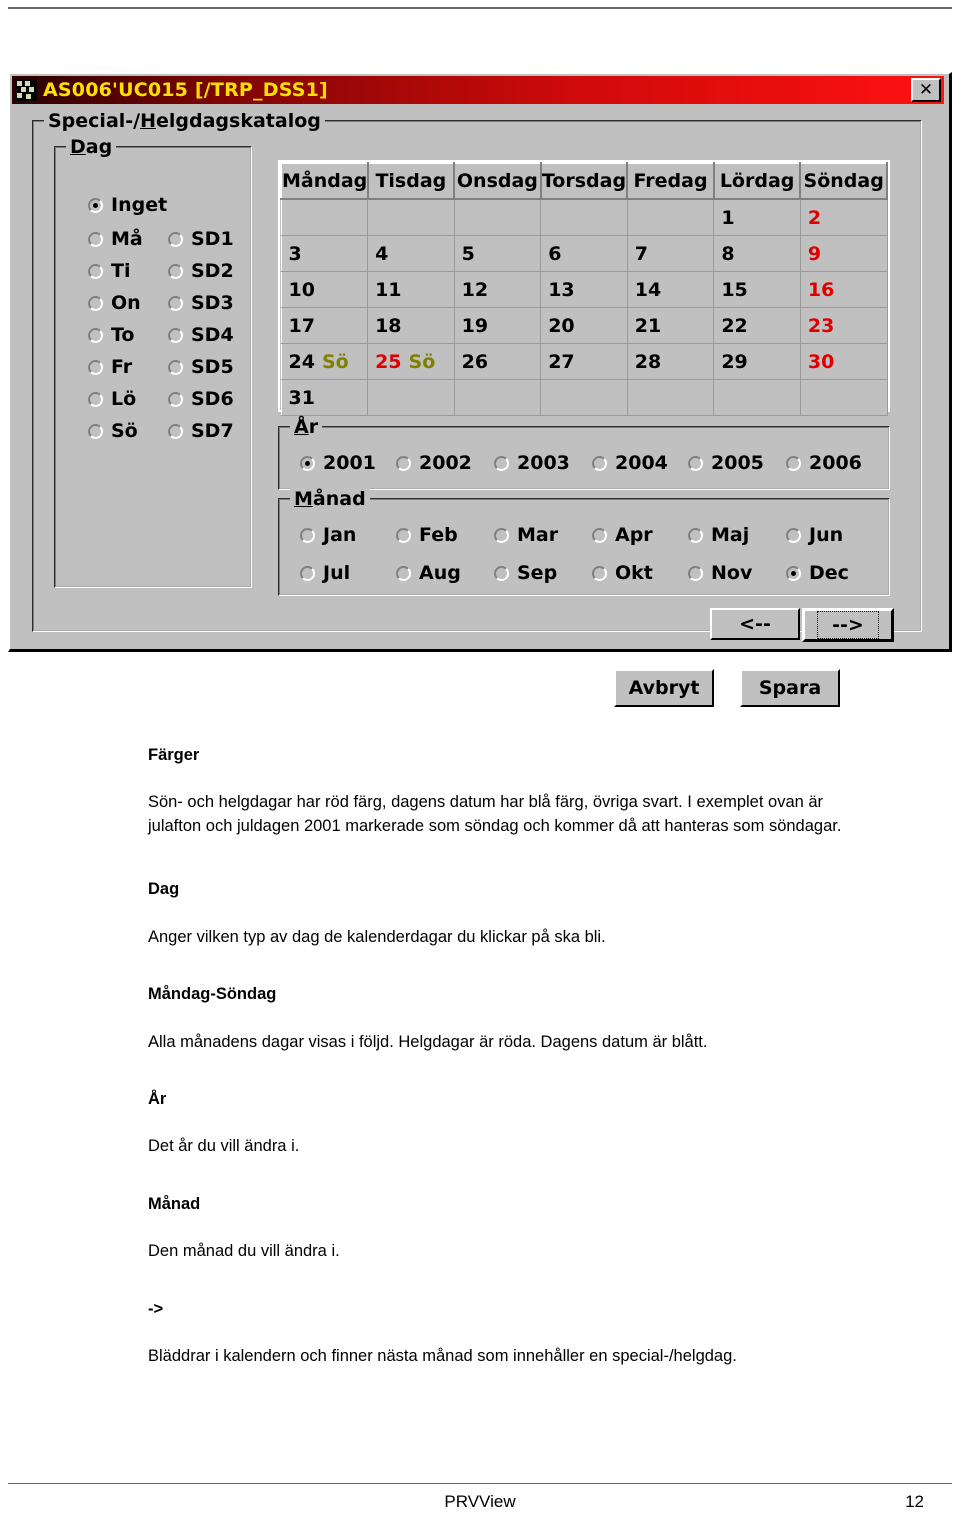 The height and width of the screenshot is (1530, 960). Describe the element at coordinates (497, 289) in the screenshot. I see `calendar-day-cell: 12` at that location.